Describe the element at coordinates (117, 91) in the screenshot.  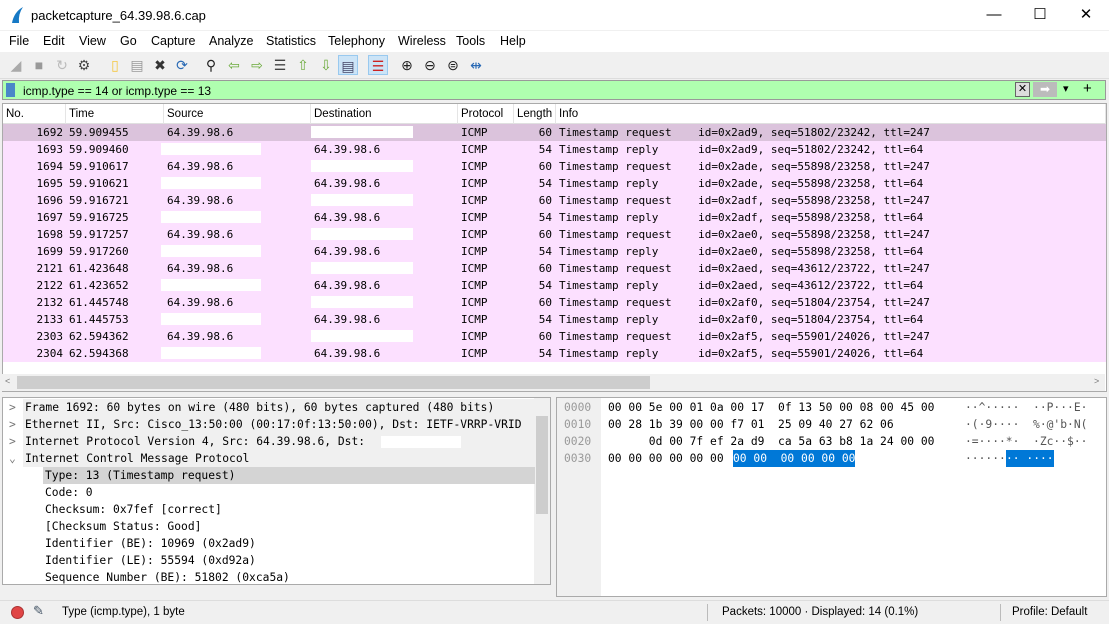
I see `display-filter-input: icmp.type == 14 or icmp.type == 13` at that location.